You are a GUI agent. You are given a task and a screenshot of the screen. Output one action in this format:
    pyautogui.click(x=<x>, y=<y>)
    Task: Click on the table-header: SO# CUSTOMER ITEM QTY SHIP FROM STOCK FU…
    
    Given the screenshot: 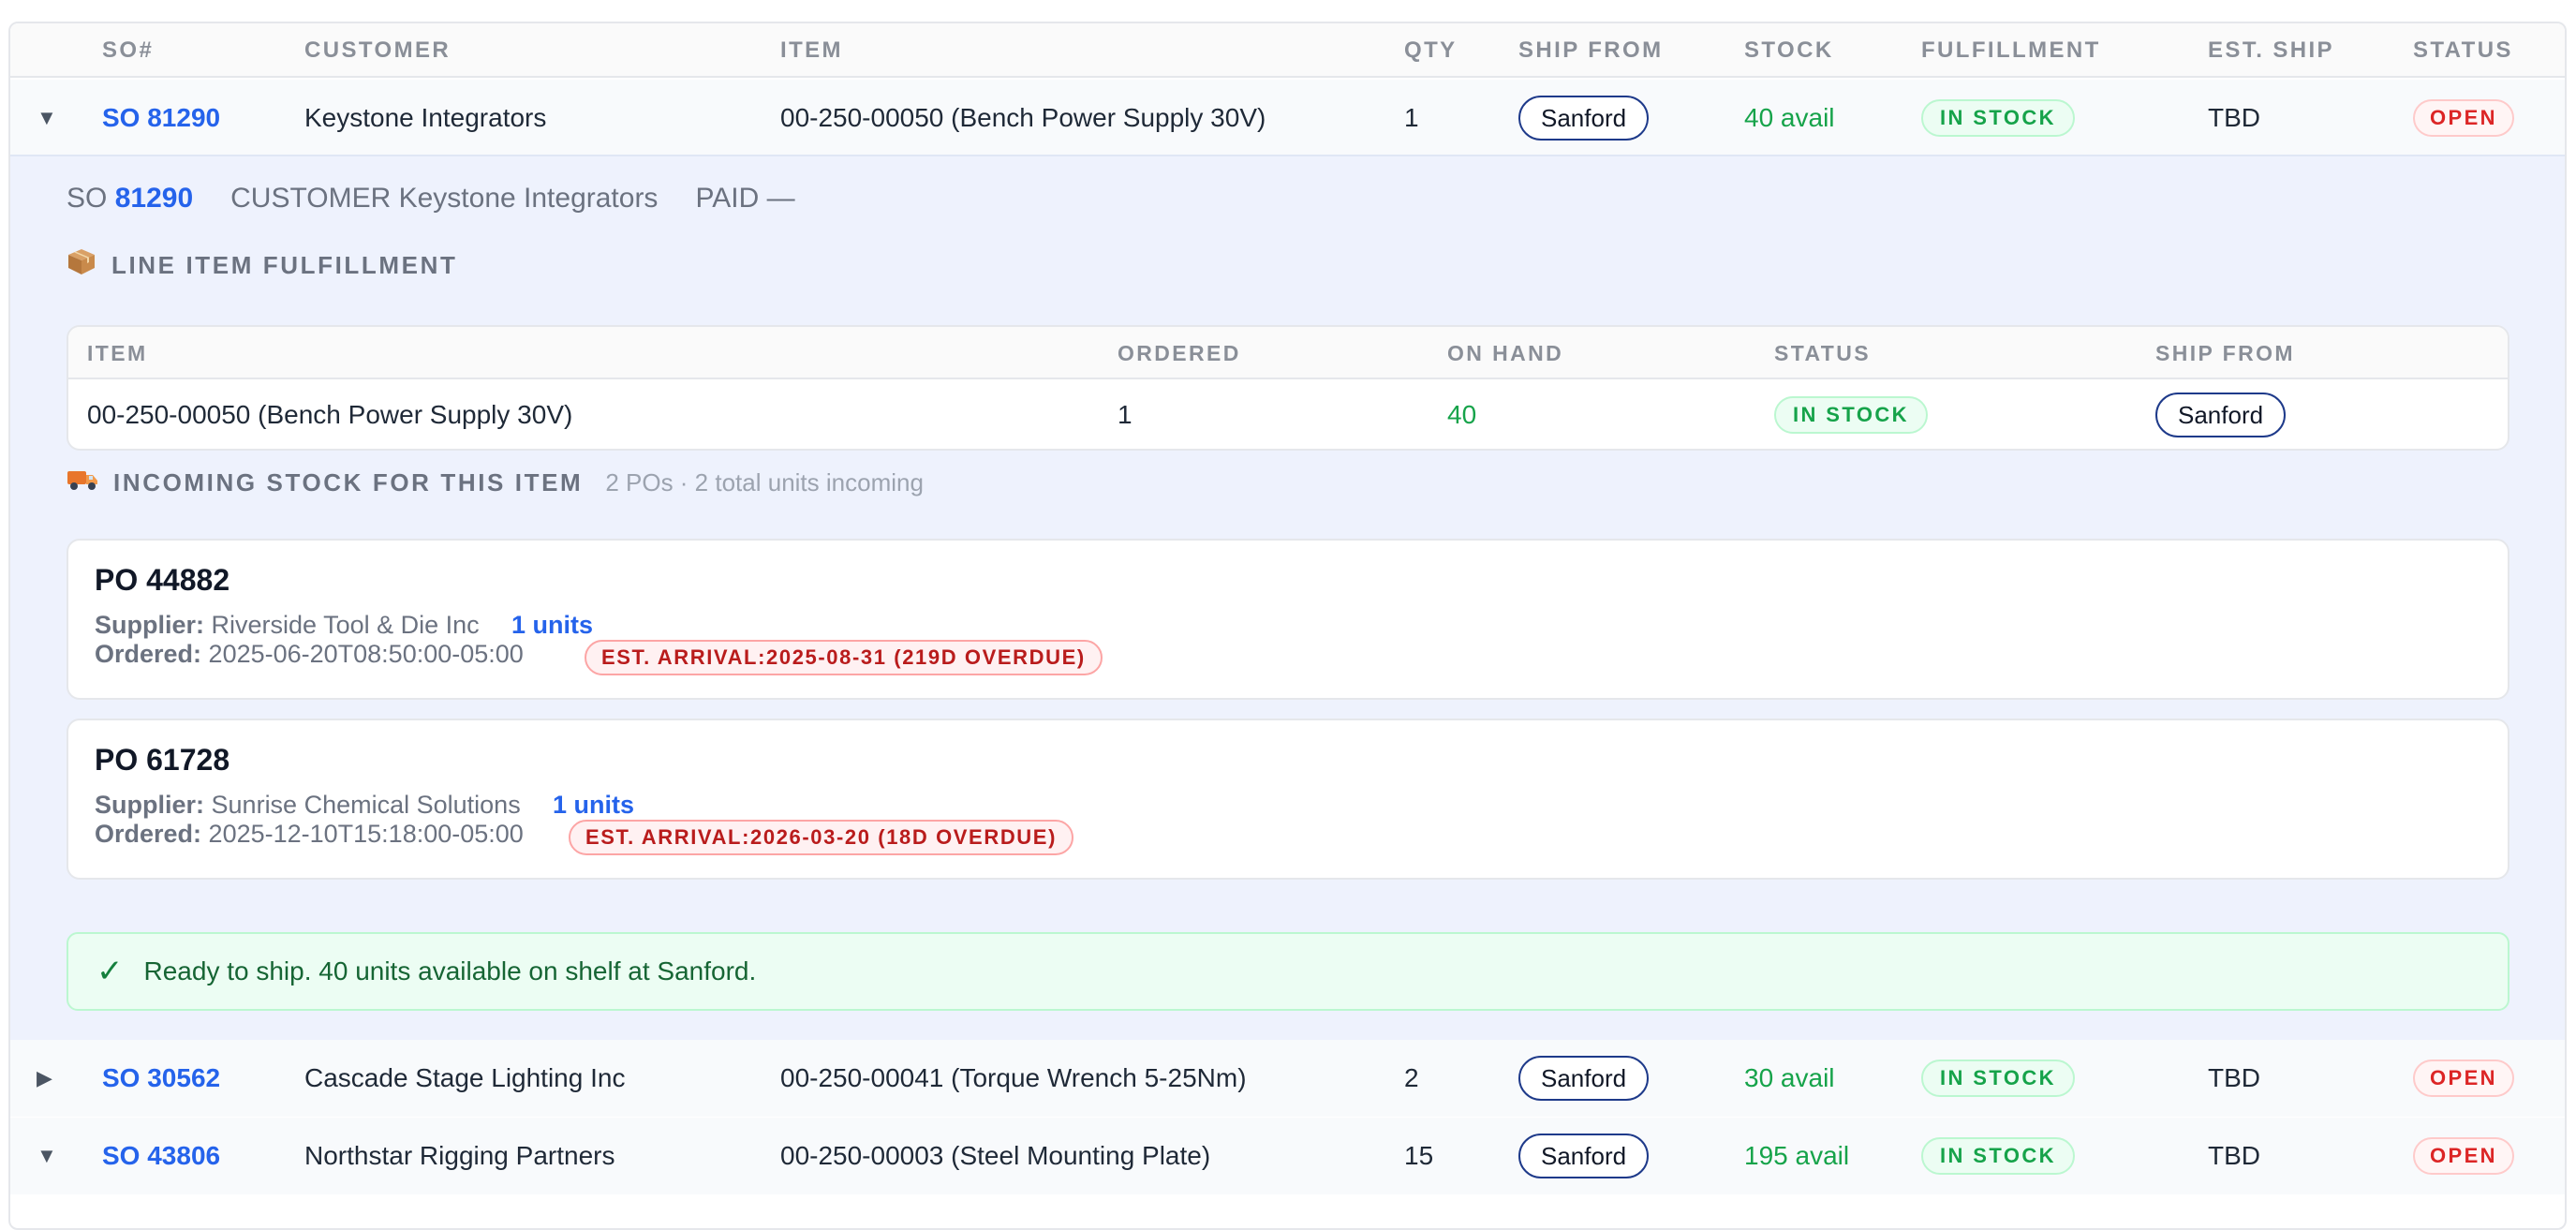 What is the action you would take?
    pyautogui.click(x=1287, y=50)
    